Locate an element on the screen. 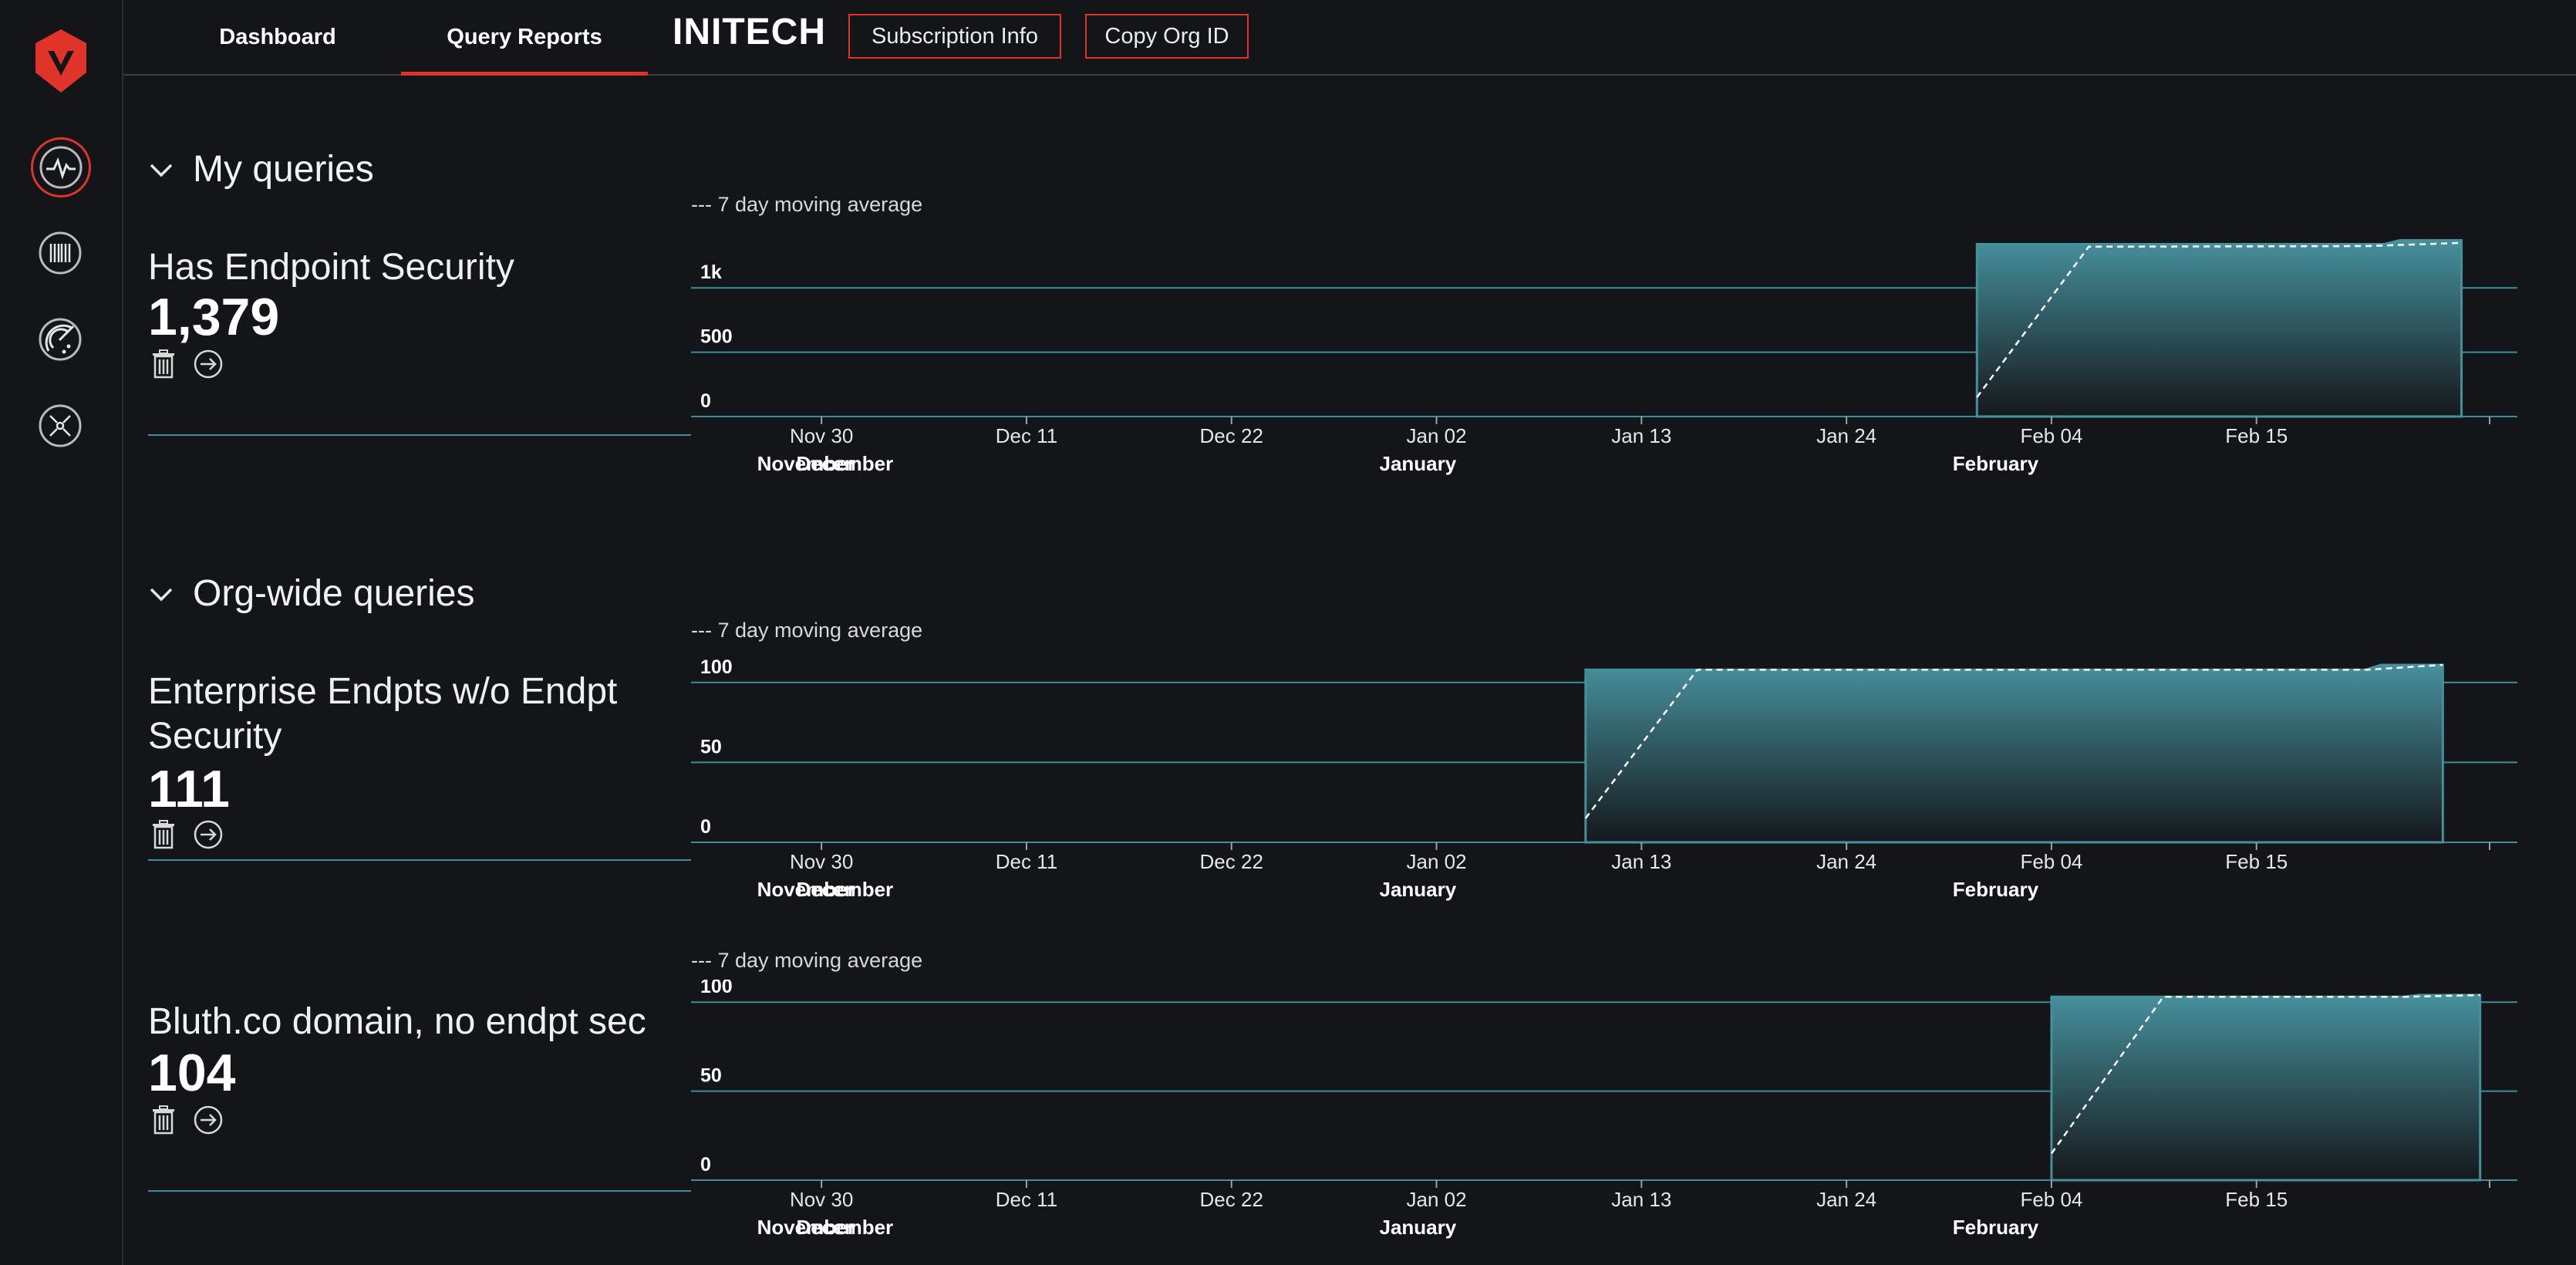 The image size is (2576, 1265). sidebar is located at coordinates (61, 632).